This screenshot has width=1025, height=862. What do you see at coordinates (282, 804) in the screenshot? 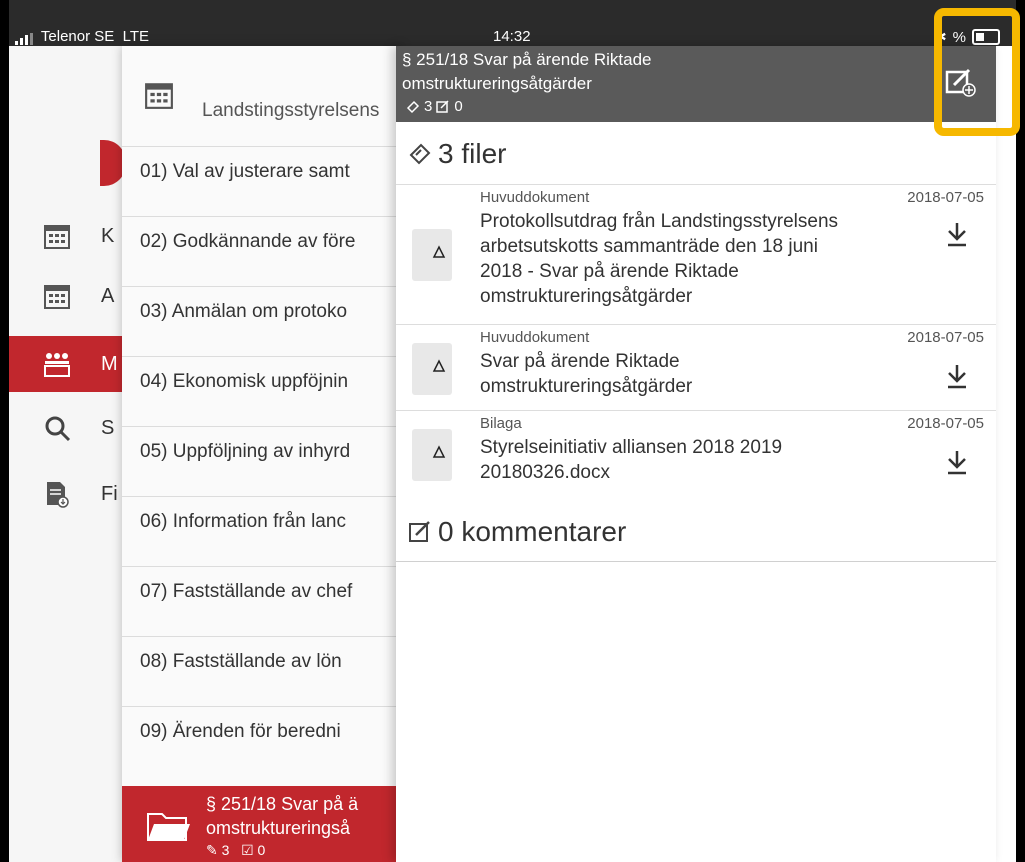
I see `selected-title-line1: § 251/18 Svar på ä` at bounding box center [282, 804].